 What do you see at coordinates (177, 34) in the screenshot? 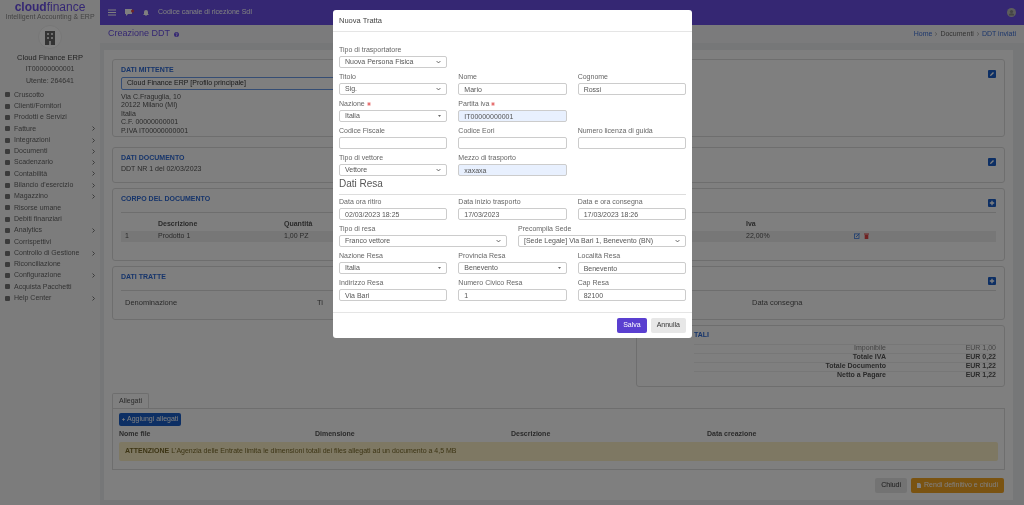
I see `help-icon` at bounding box center [177, 34].